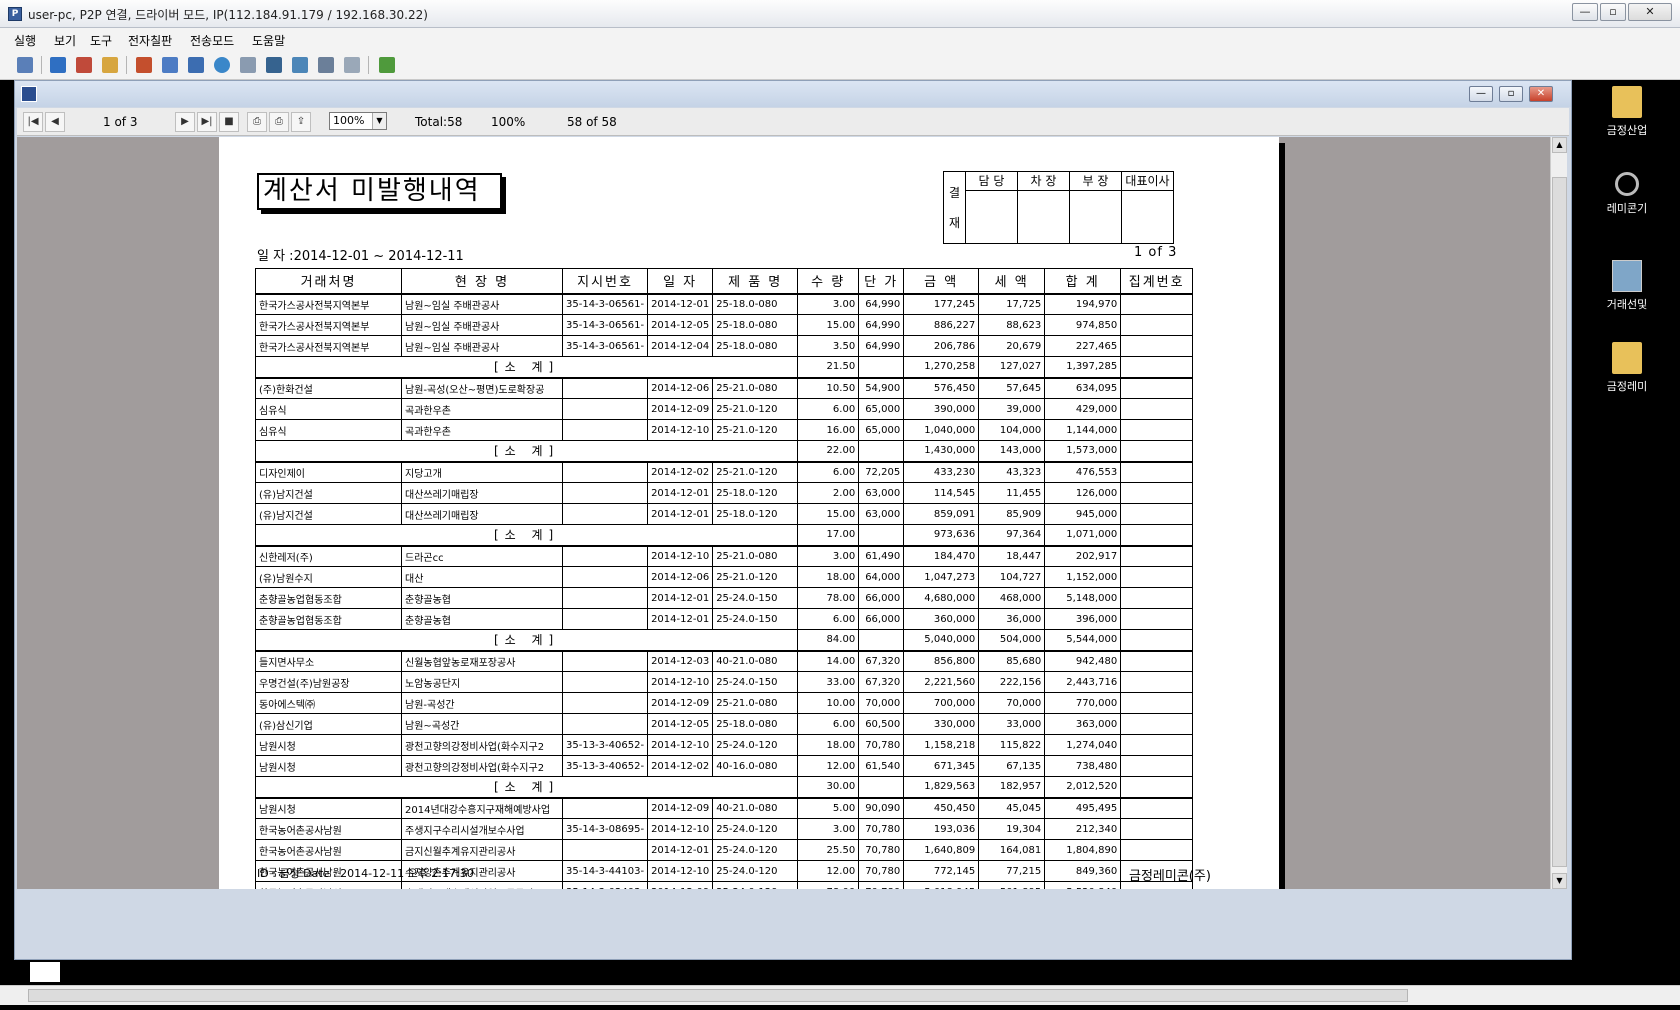 The image size is (1680, 1010). I want to click on report-maximize-button: ▫, so click(1511, 94).